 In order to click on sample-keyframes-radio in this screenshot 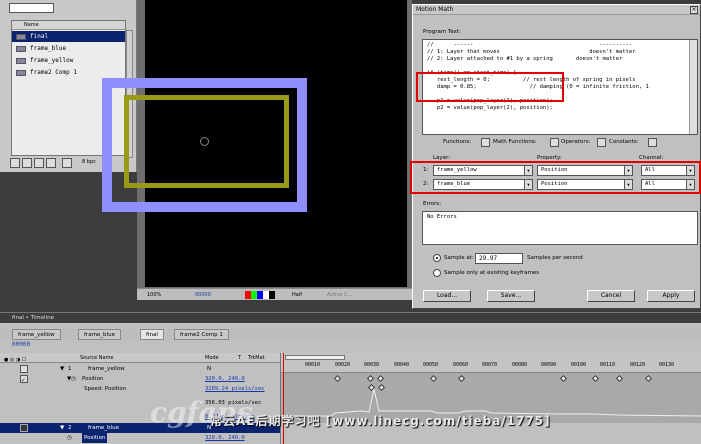, I will do `click(437, 273)`.